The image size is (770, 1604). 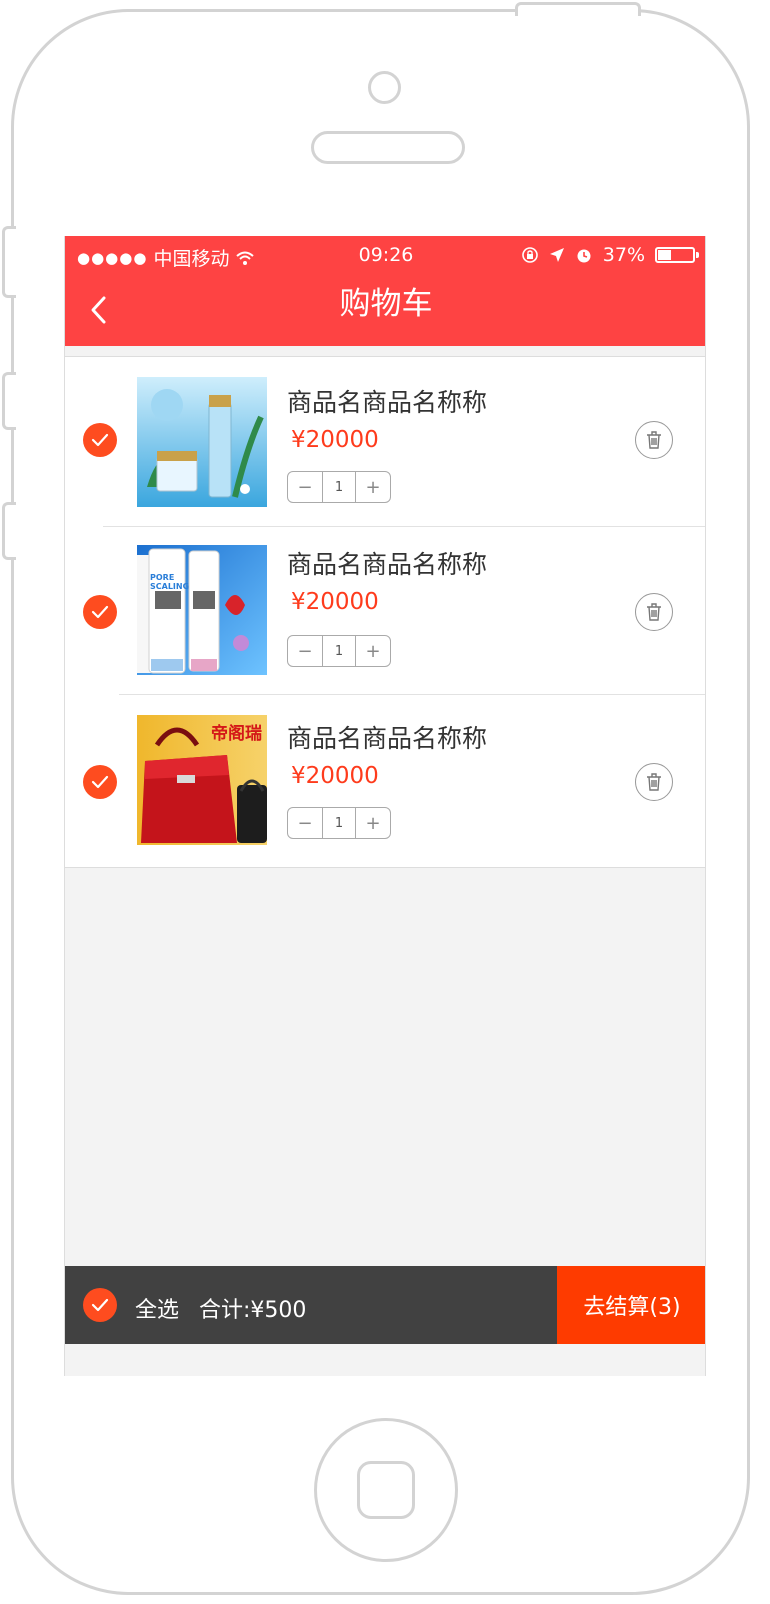 What do you see at coordinates (386, 304) in the screenshot?
I see `page-title: 购物车` at bounding box center [386, 304].